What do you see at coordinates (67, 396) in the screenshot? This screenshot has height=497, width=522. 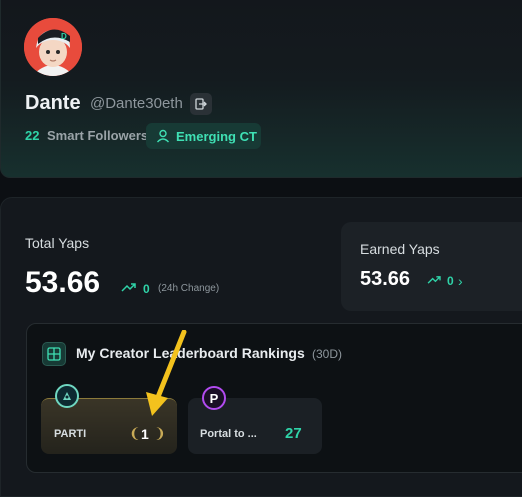 I see `parti-logo-icon` at bounding box center [67, 396].